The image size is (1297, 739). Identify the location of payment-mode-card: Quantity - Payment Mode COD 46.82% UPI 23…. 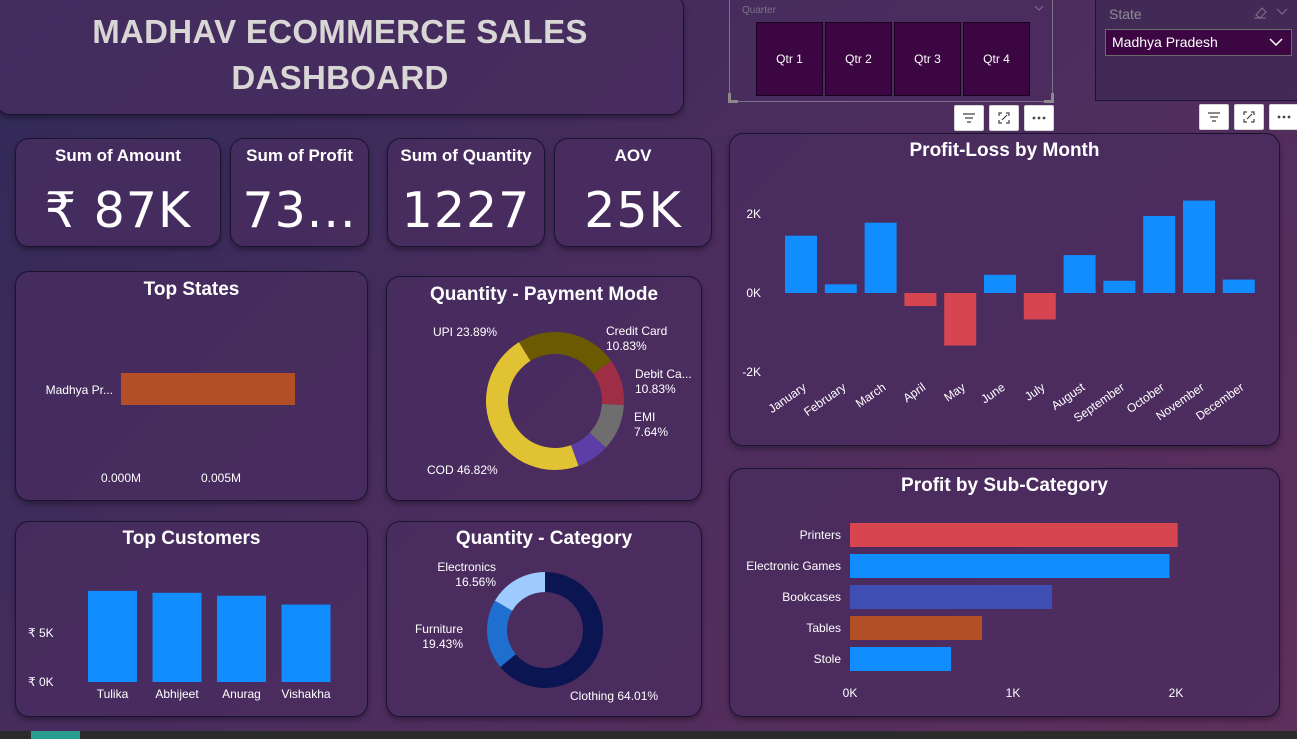
(544, 388).